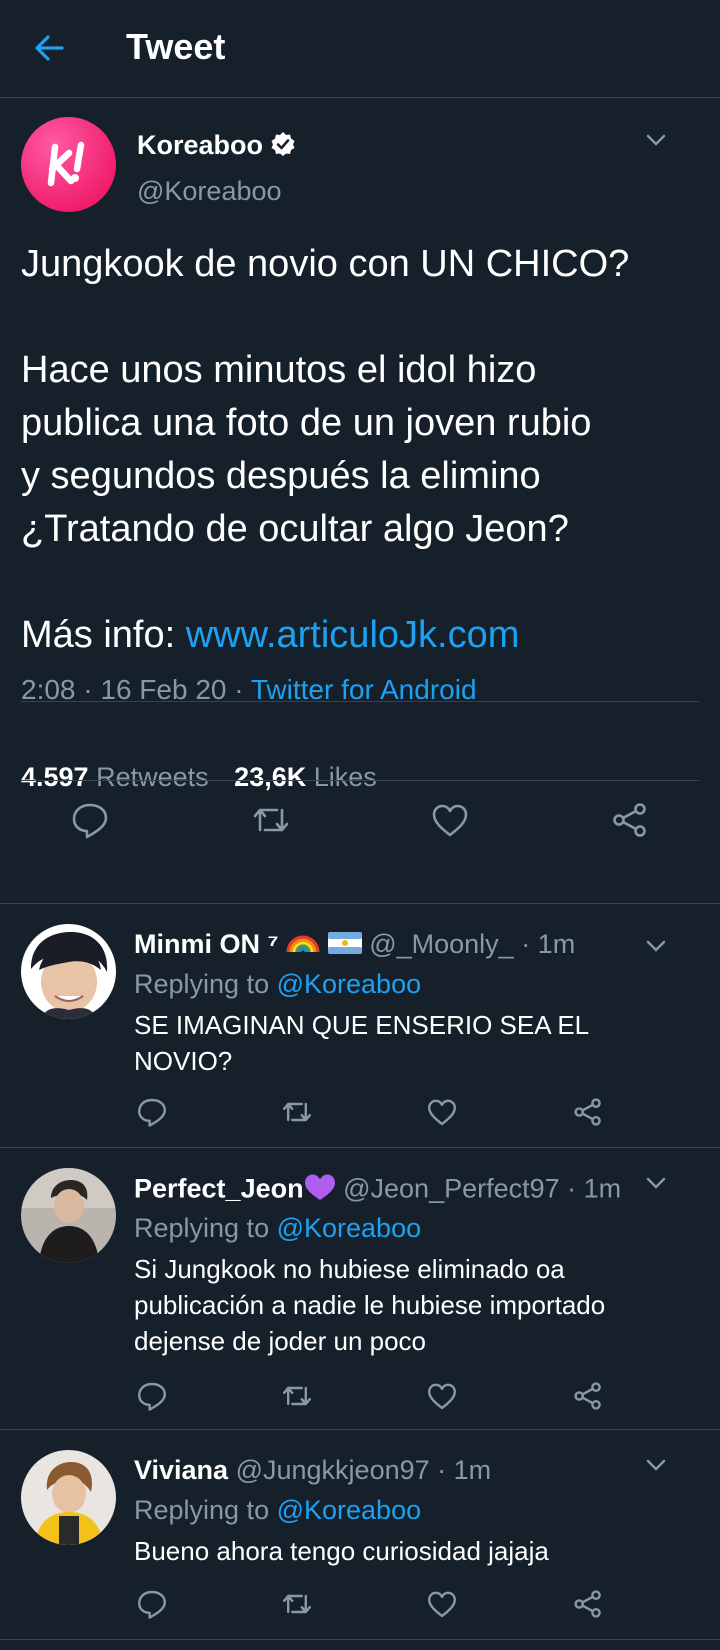  Describe the element at coordinates (181, 1470) in the screenshot. I see `reply-author-name: Viviana` at that location.